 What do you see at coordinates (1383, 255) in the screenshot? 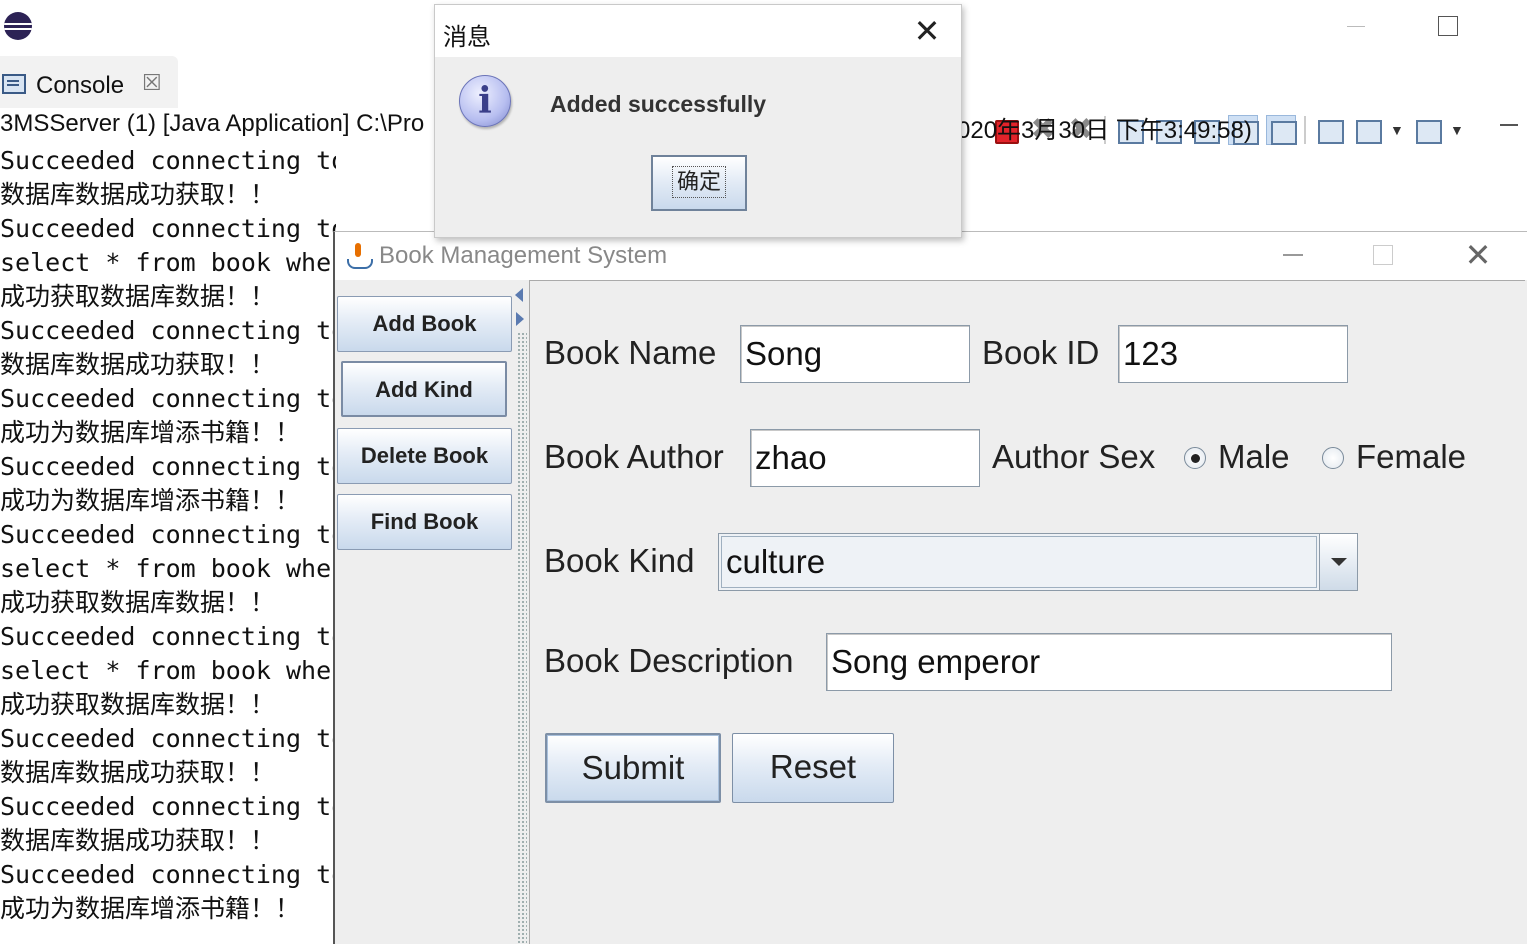
I see `bms-maximize-button` at bounding box center [1383, 255].